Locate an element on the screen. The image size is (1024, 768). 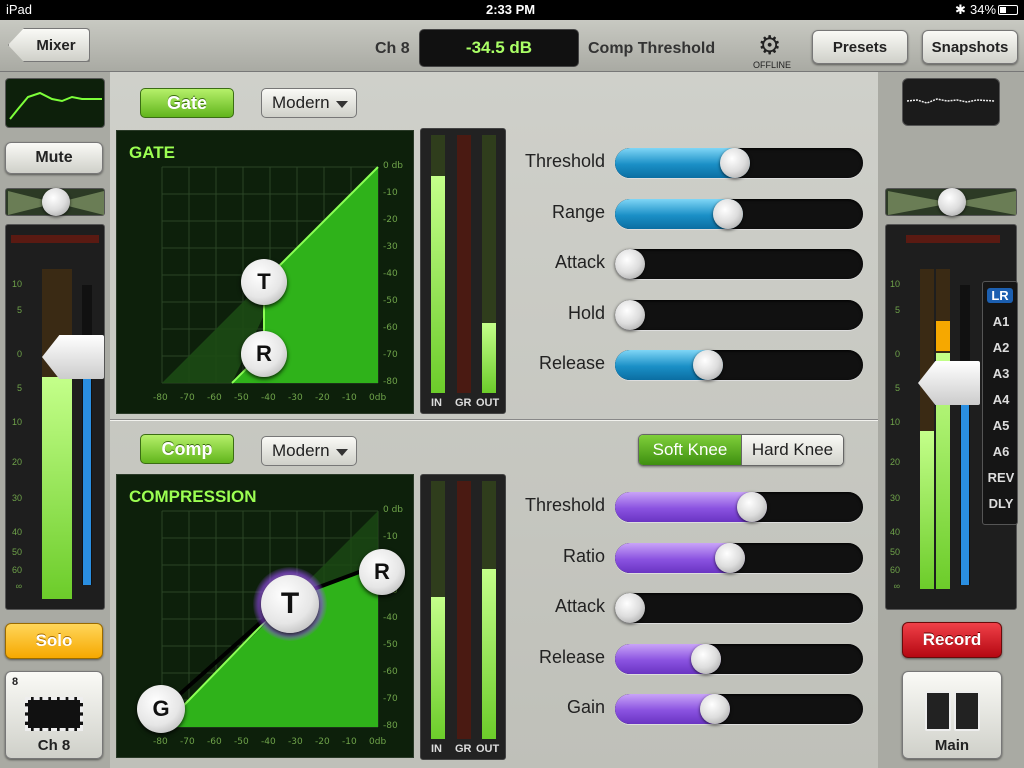
comp-y-tick: -70 is located at coordinates (390, 699).